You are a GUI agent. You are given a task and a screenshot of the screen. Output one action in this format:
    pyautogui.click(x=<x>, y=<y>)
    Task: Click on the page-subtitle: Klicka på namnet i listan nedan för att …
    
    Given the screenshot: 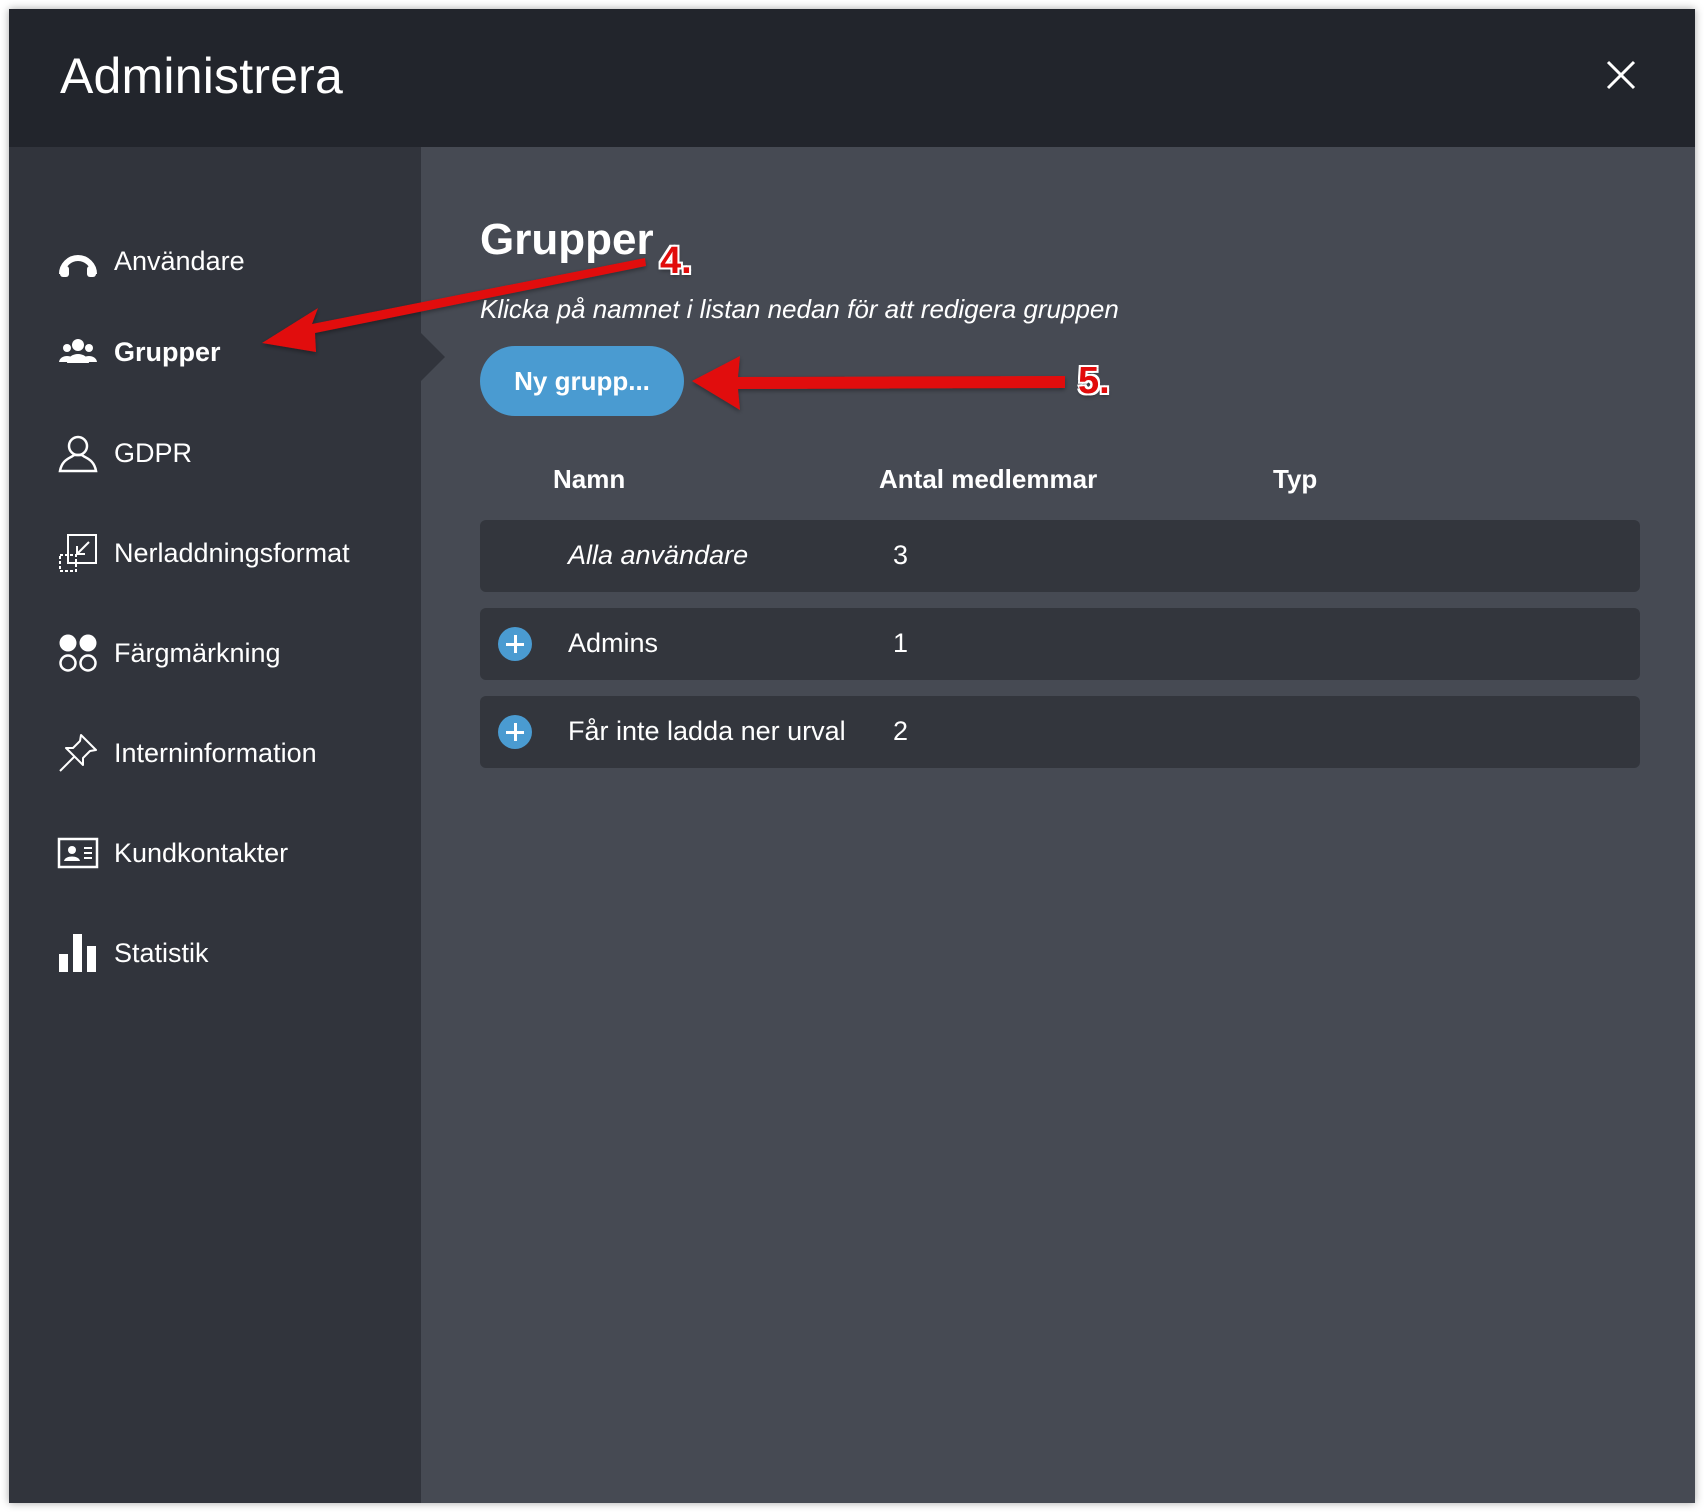 What is the action you would take?
    pyautogui.click(x=799, y=309)
    